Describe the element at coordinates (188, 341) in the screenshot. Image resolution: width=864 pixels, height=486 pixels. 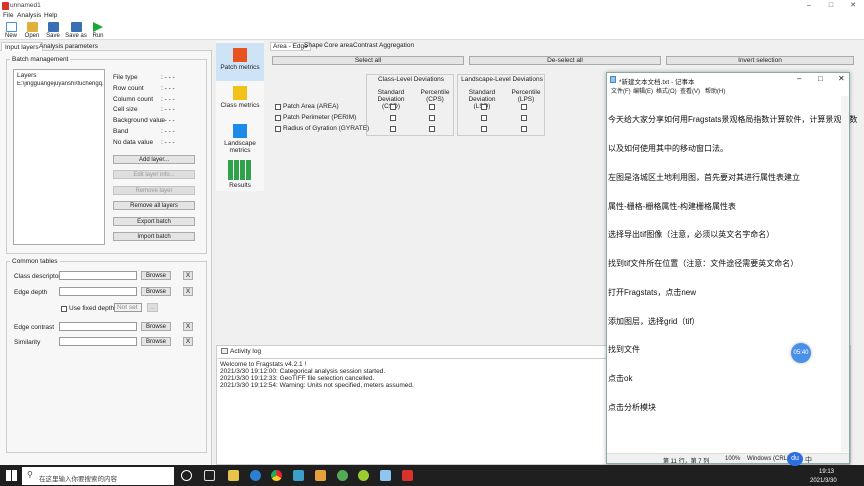
I see `similarity-clear-button: X` at that location.